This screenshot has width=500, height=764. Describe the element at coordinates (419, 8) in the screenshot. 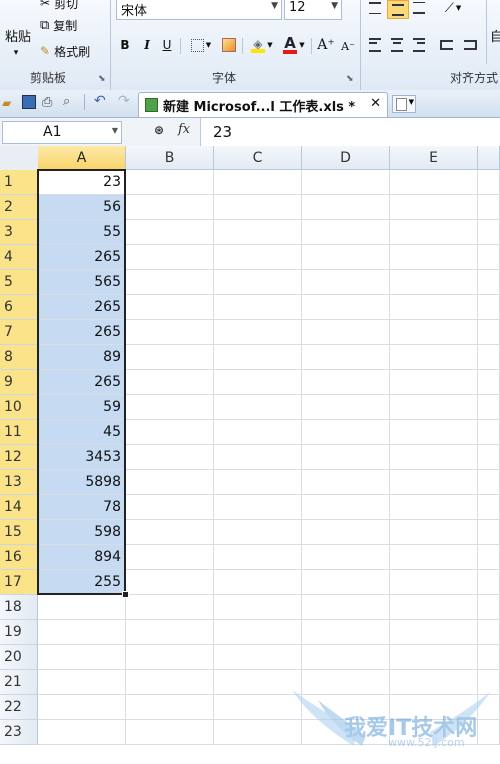

I see `align-bottom-button` at that location.